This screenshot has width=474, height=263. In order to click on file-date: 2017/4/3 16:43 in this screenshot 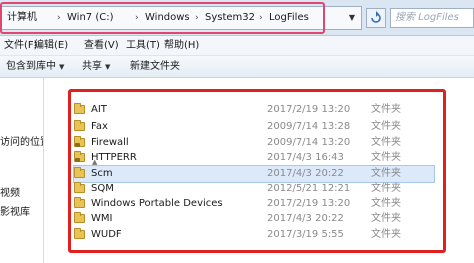, I will do `click(305, 157)`.